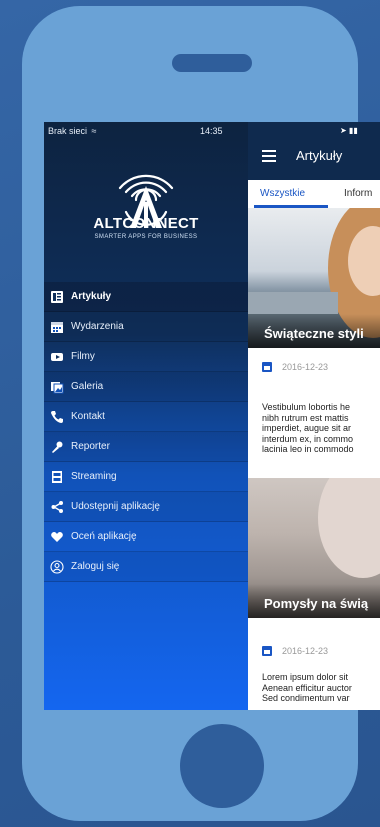  Describe the element at coordinates (314, 194) in the screenshot. I see `category-tabs: Wszystkie Inform` at that location.